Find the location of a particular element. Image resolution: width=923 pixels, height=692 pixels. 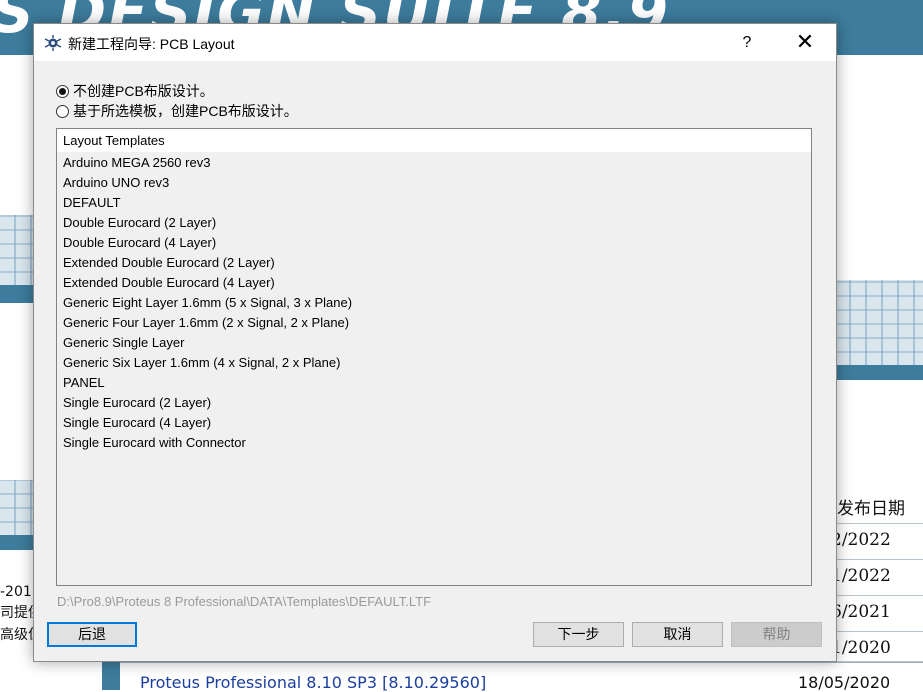

list-item: Extended Double Eurocard (4 Layer) is located at coordinates (207, 283).